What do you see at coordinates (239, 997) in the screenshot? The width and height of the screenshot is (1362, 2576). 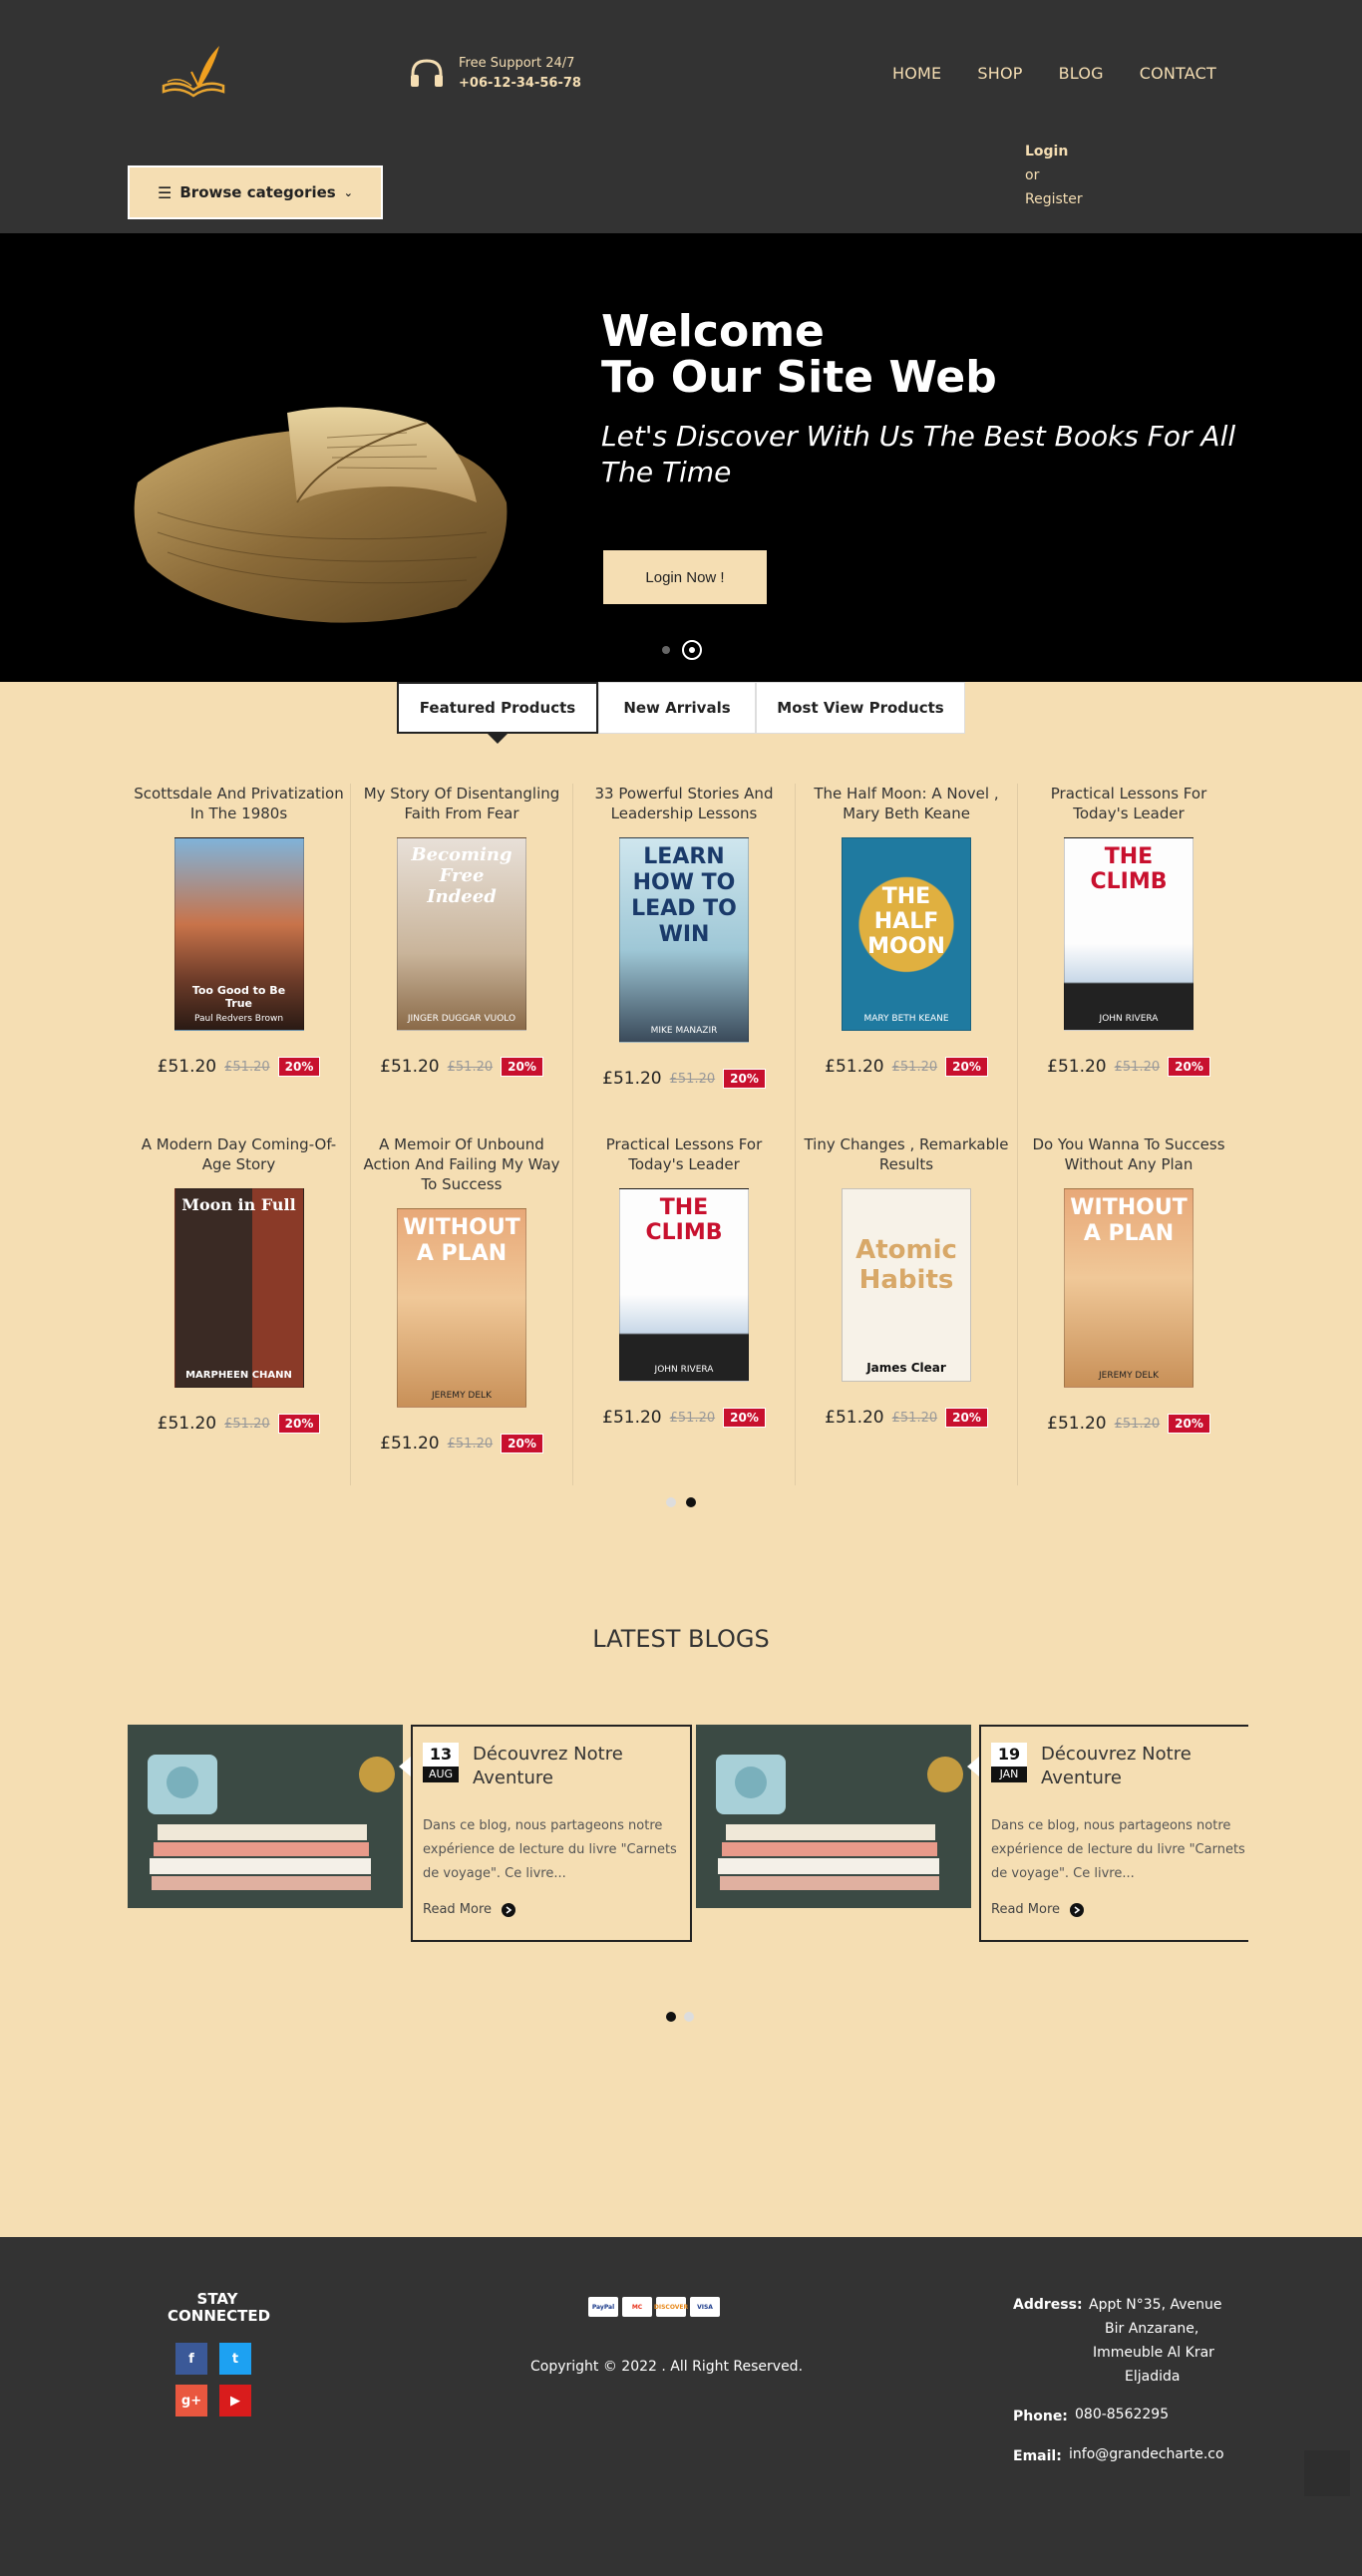 I see `cover-title: Too Good to Be True` at bounding box center [239, 997].